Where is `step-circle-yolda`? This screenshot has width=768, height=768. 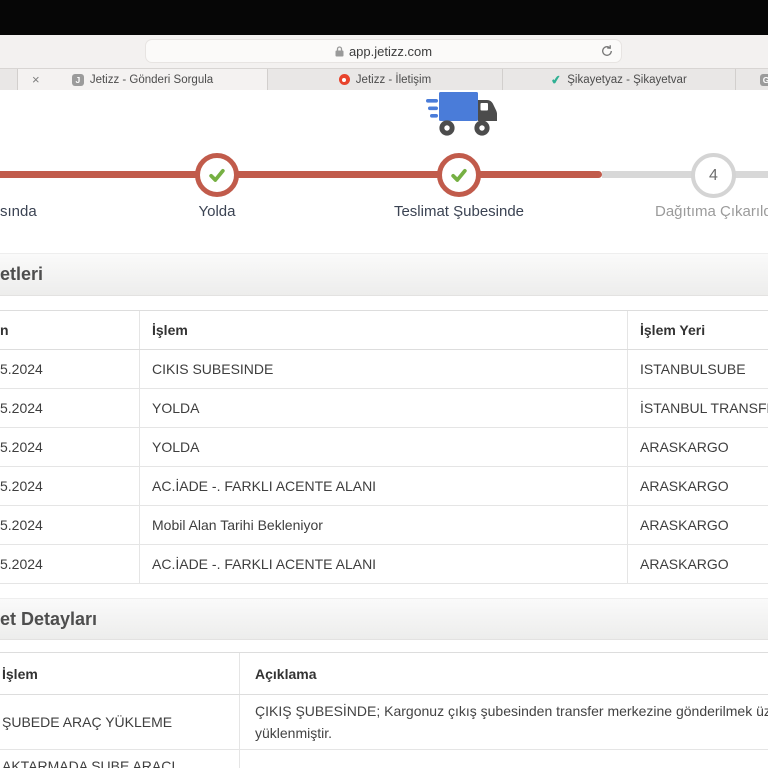
step-circle-yolda is located at coordinates (217, 175).